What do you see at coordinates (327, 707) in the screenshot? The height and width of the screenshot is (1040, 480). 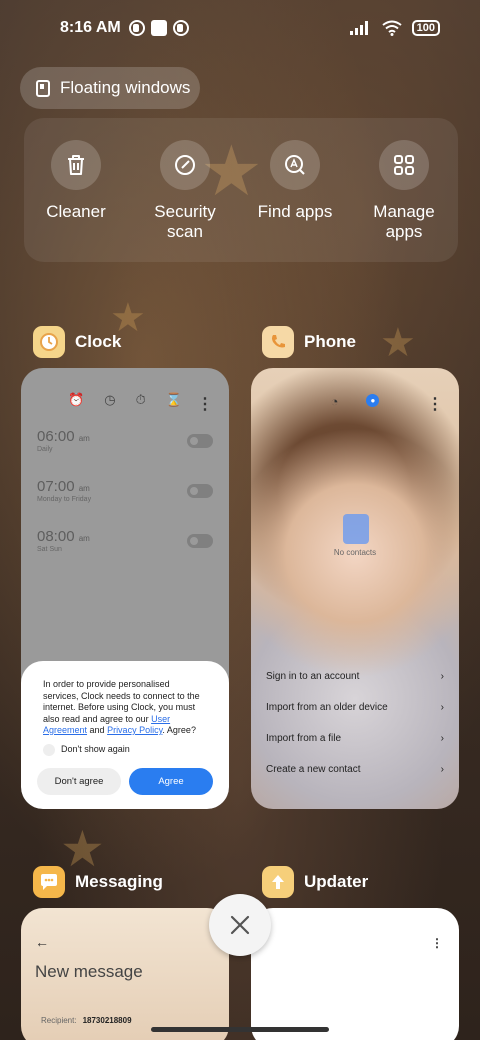 I see `action-label: Import from an older device` at bounding box center [327, 707].